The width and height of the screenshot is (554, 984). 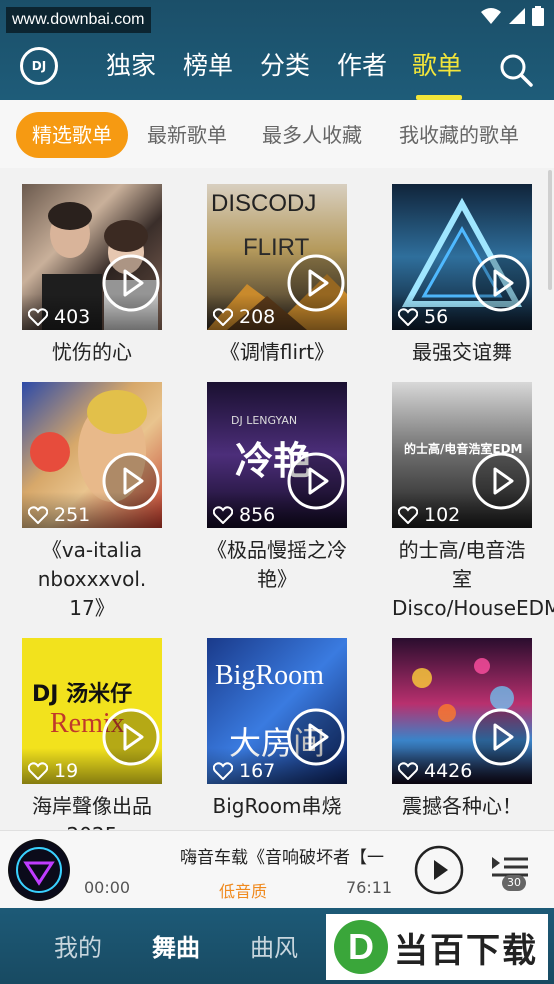 I want to click on watermark: www.downbai.com, so click(x=78, y=20).